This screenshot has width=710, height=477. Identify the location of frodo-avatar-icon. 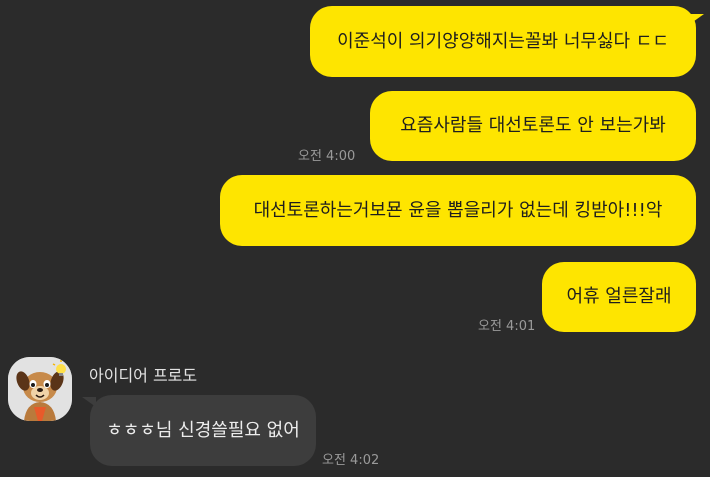
(40, 389).